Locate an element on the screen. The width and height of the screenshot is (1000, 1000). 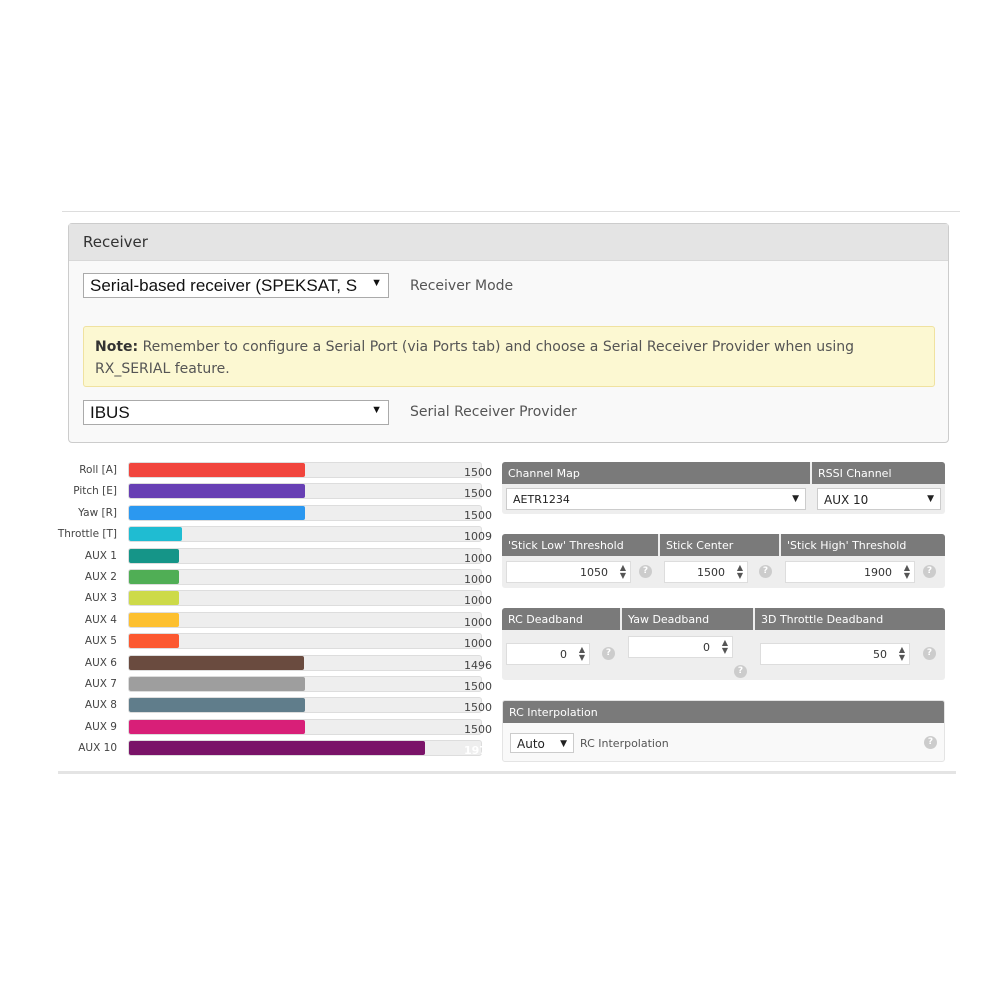
stick-high-input: 1900 ▲ ▼ is located at coordinates (850, 572).